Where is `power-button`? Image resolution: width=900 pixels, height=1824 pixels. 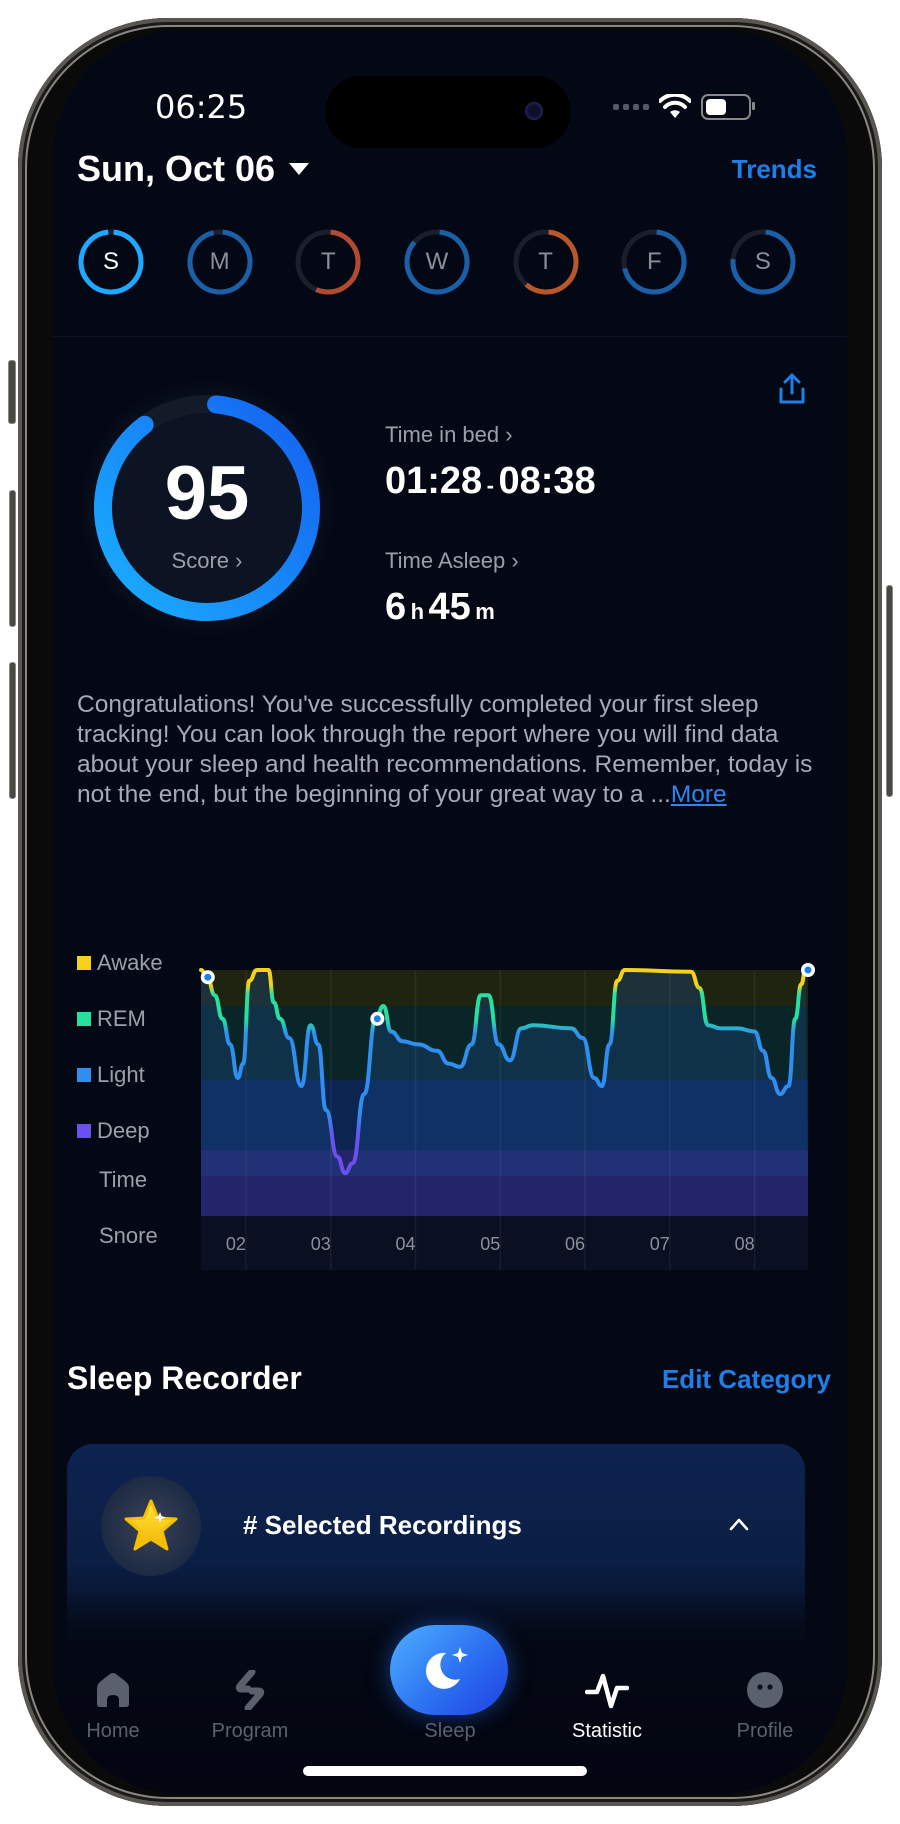
power-button is located at coordinates (889, 691).